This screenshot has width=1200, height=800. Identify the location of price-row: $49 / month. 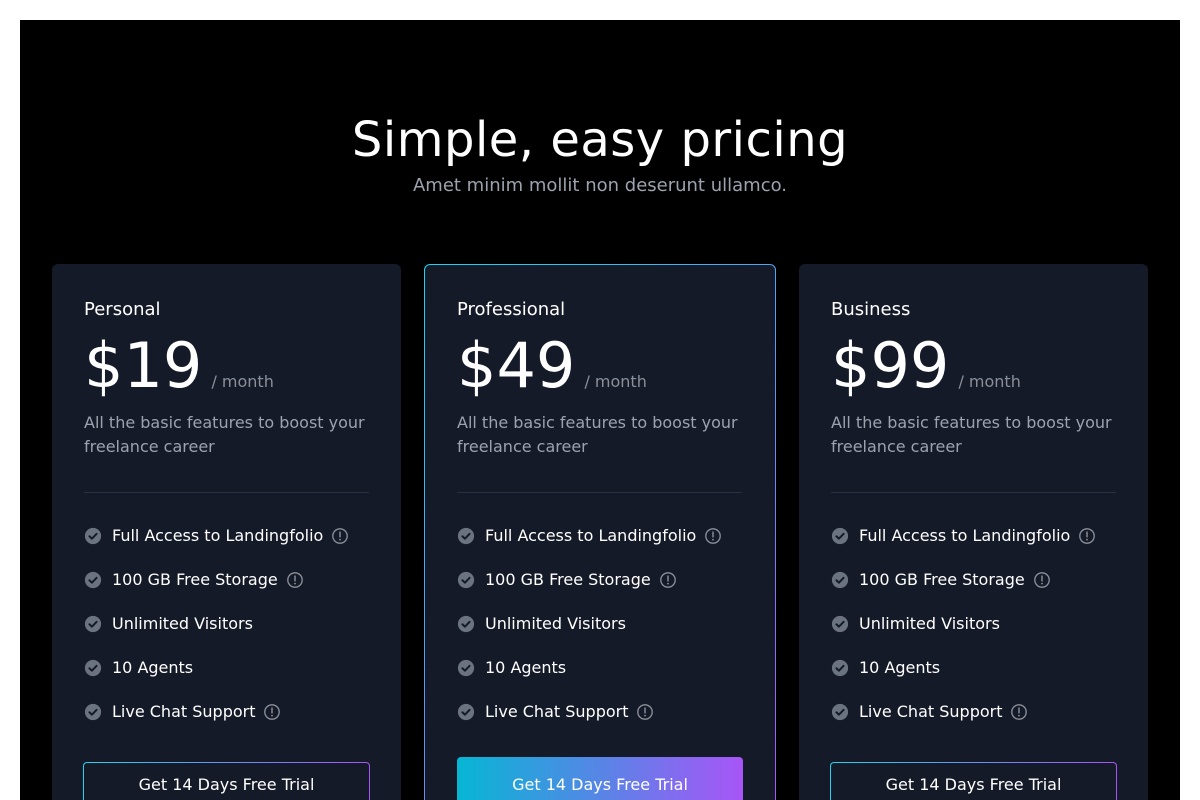
(552, 366).